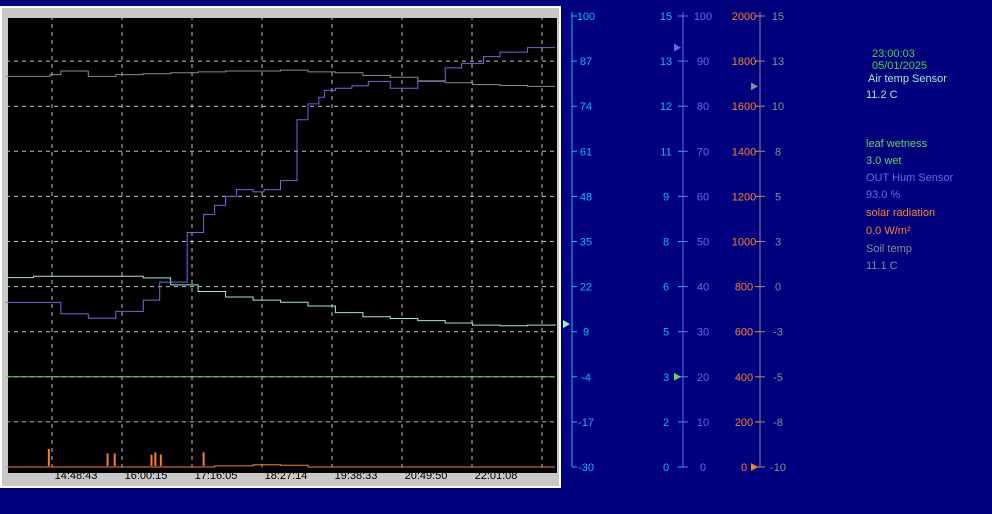 Image resolution: width=992 pixels, height=514 pixels. I want to click on soil-tick-label: 5, so click(778, 197).